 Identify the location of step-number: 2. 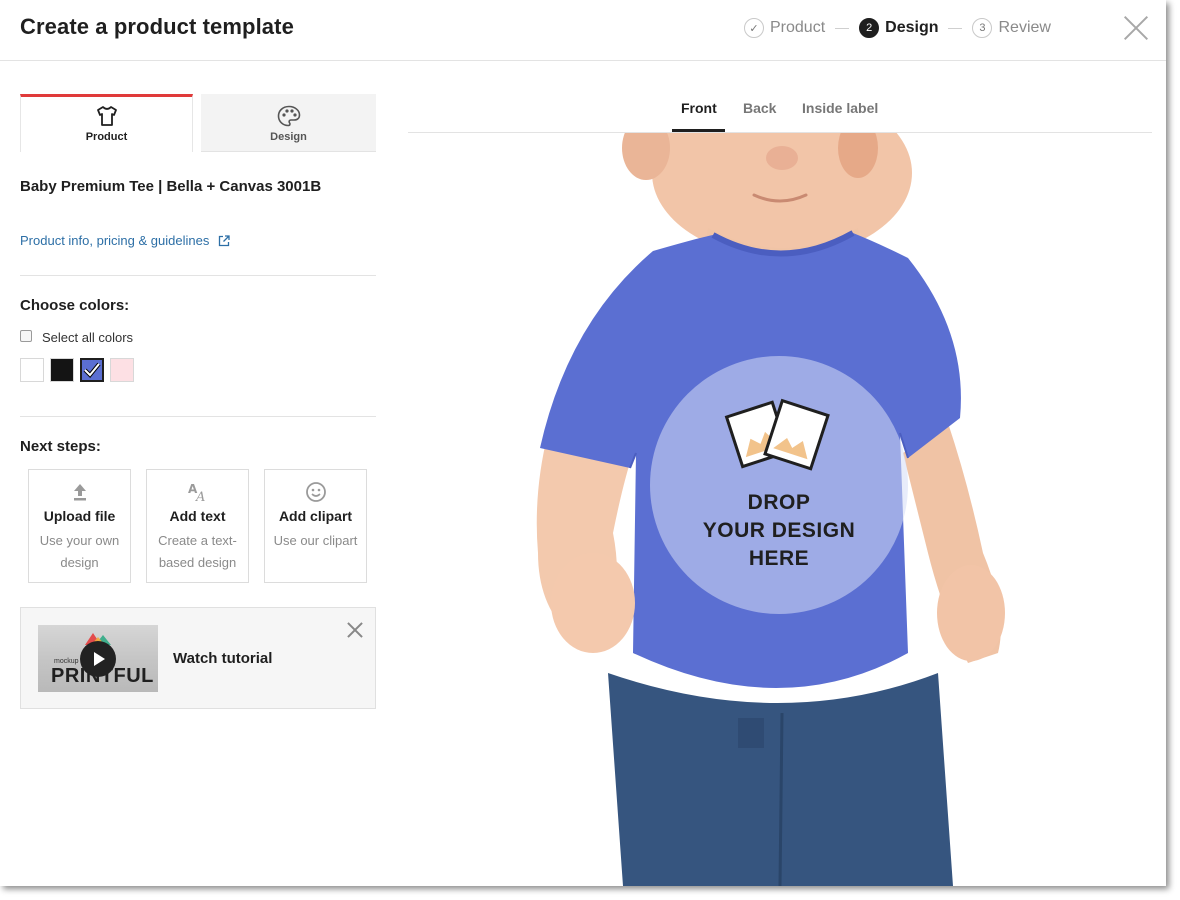
(869, 28).